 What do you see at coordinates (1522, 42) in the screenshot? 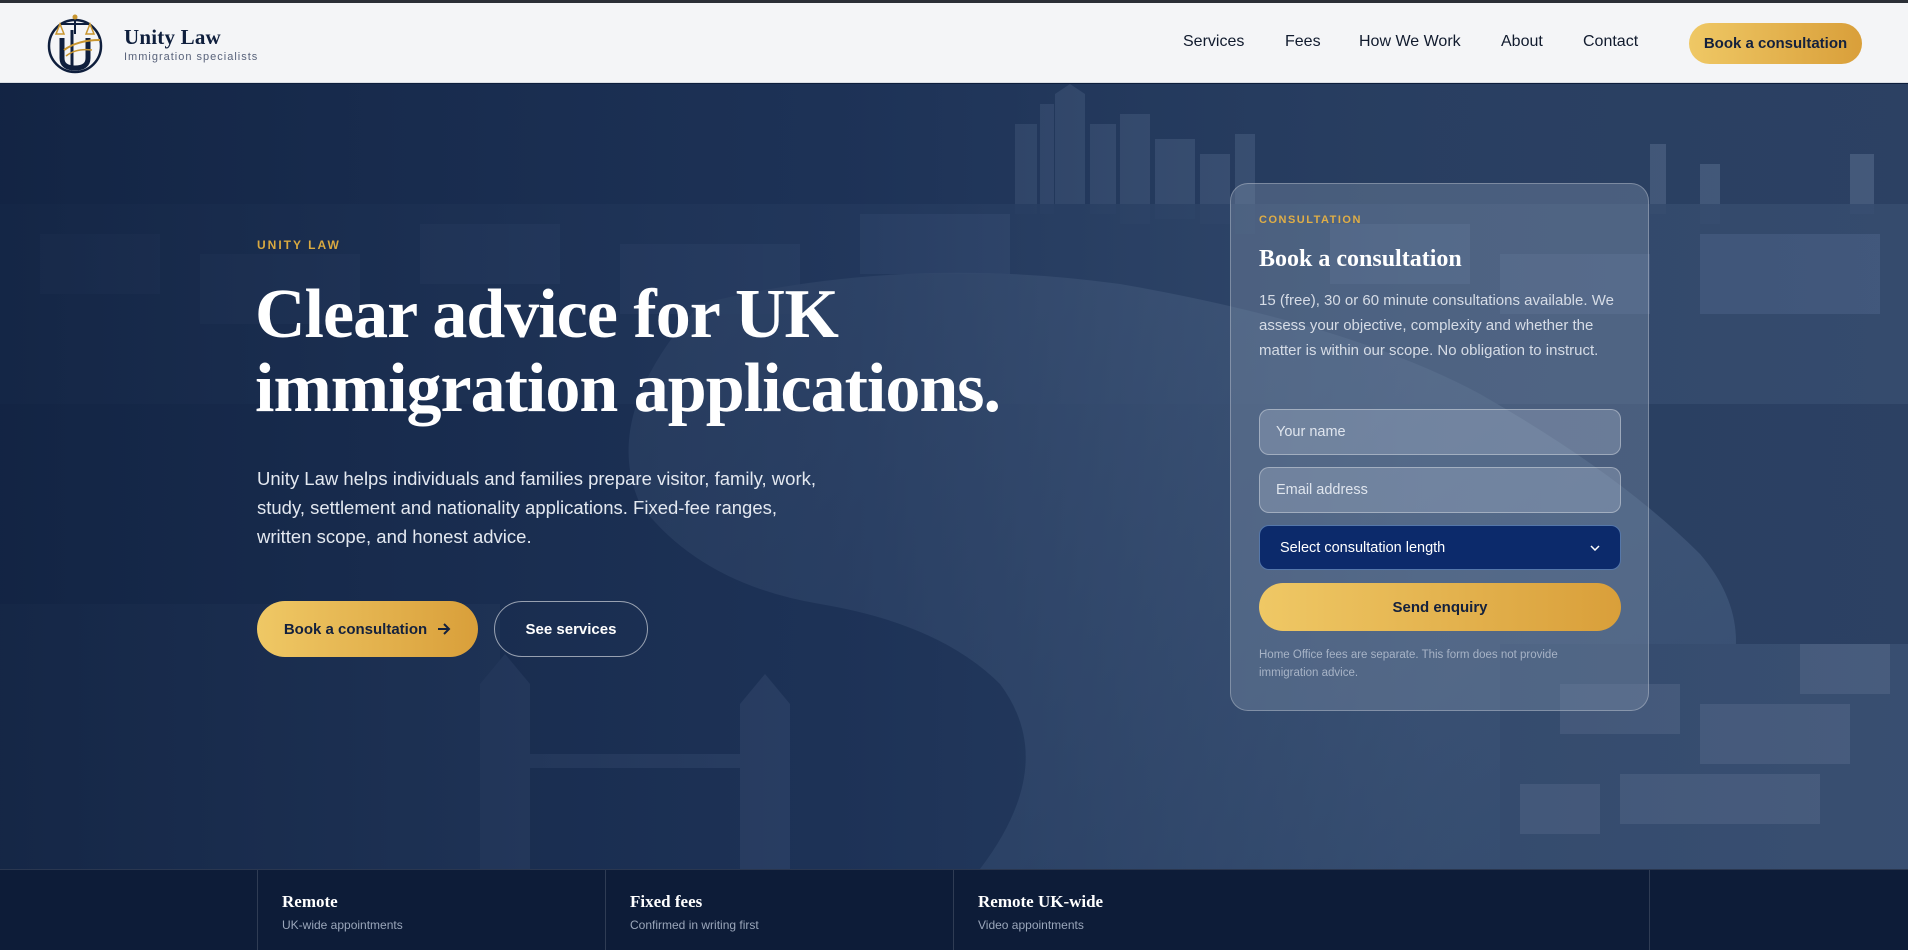
I see `nav-about-link: About` at bounding box center [1522, 42].